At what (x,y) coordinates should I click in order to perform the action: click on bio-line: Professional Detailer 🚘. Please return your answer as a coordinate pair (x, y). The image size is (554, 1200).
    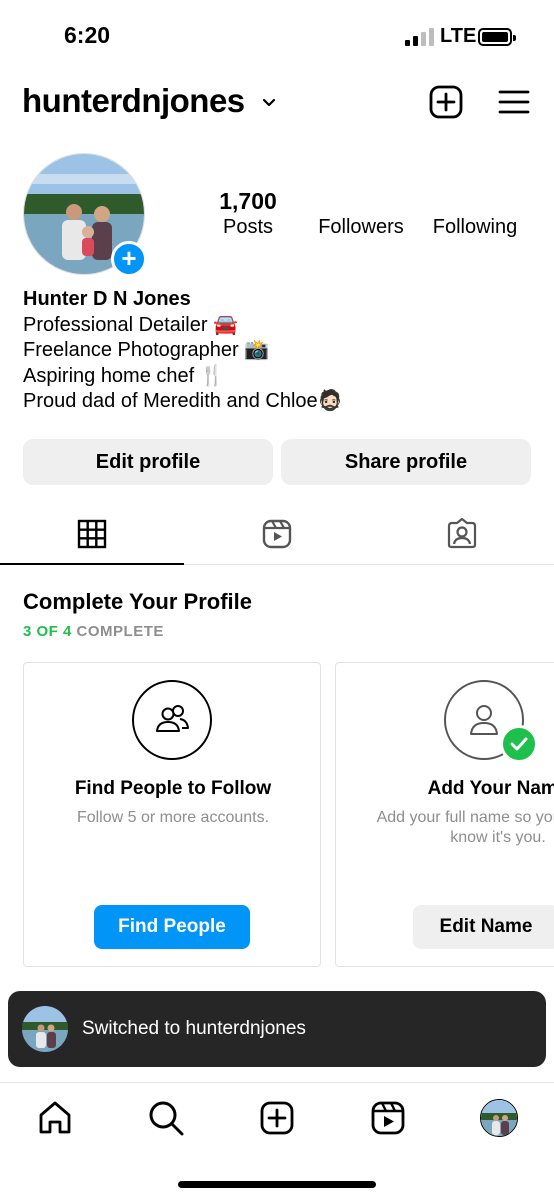
    Looking at the image, I should click on (130, 324).